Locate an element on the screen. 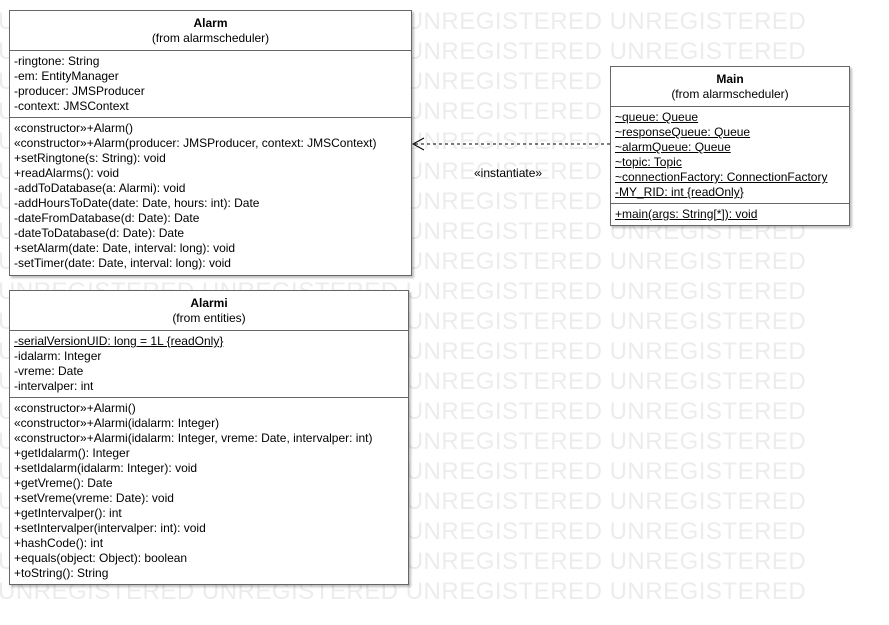  attribute: -ringtone: String is located at coordinates (57, 61).